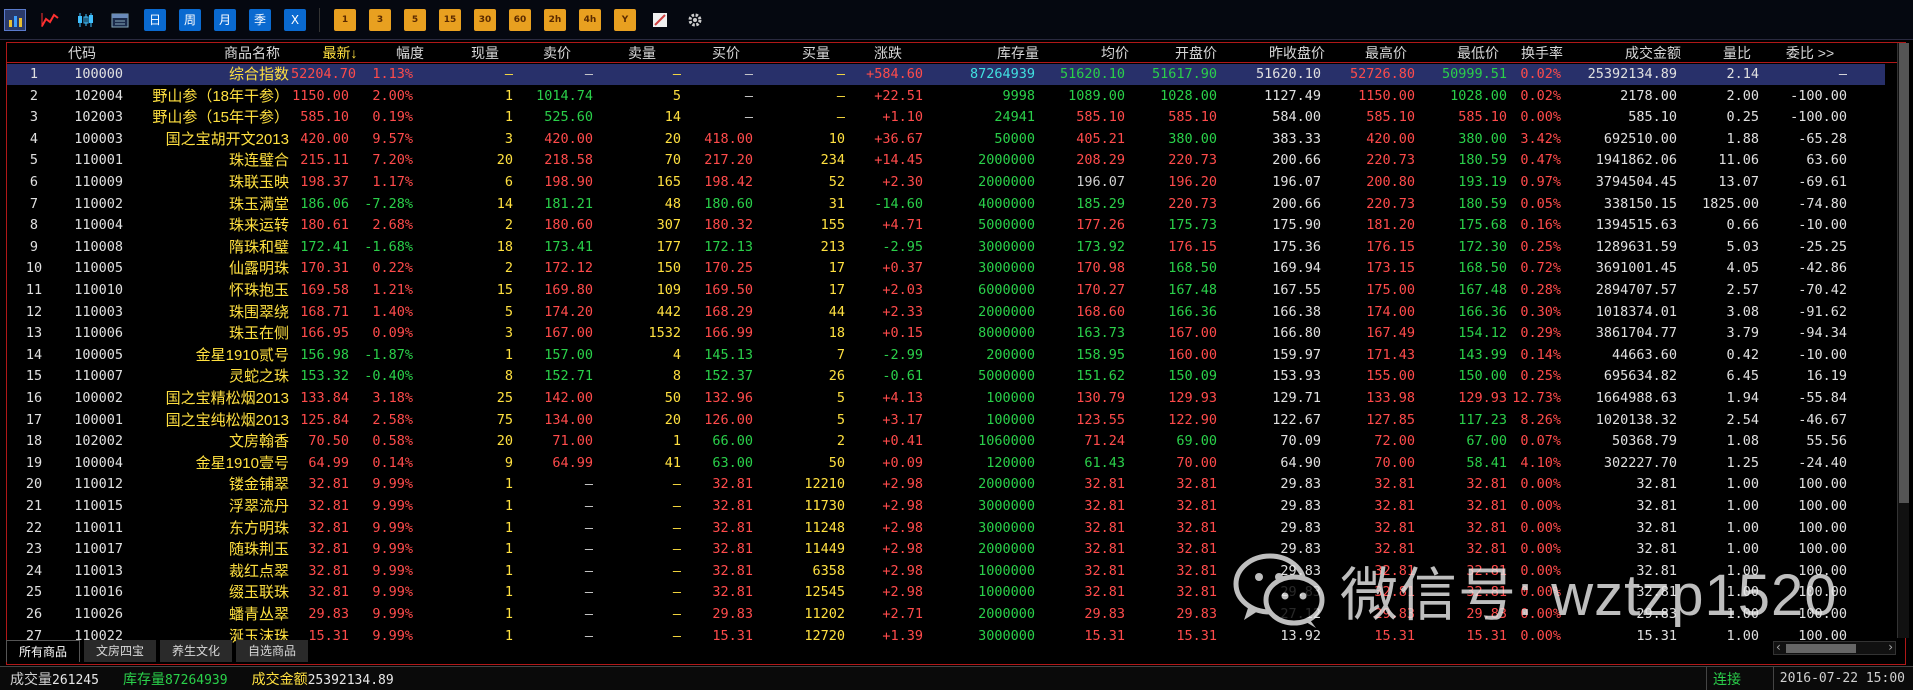  Describe the element at coordinates (410, 53) in the screenshot. I see `col-header-range: 幅度` at that location.